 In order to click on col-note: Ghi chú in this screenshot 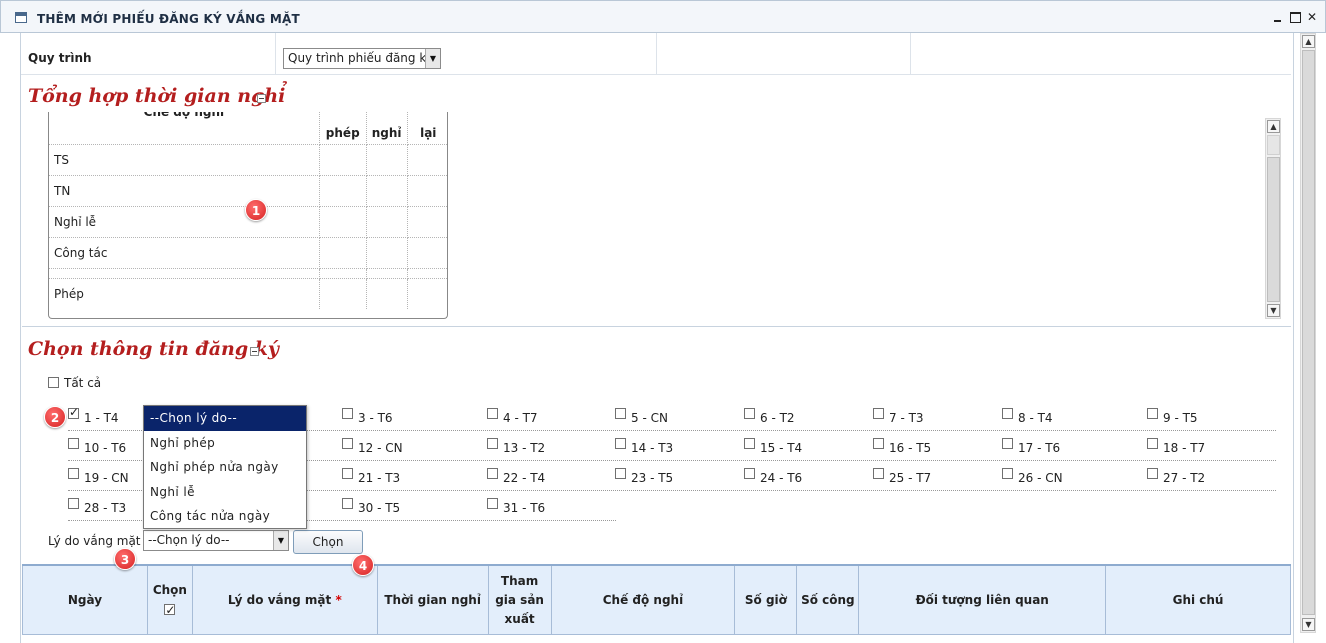, I will do `click(1198, 599)`.